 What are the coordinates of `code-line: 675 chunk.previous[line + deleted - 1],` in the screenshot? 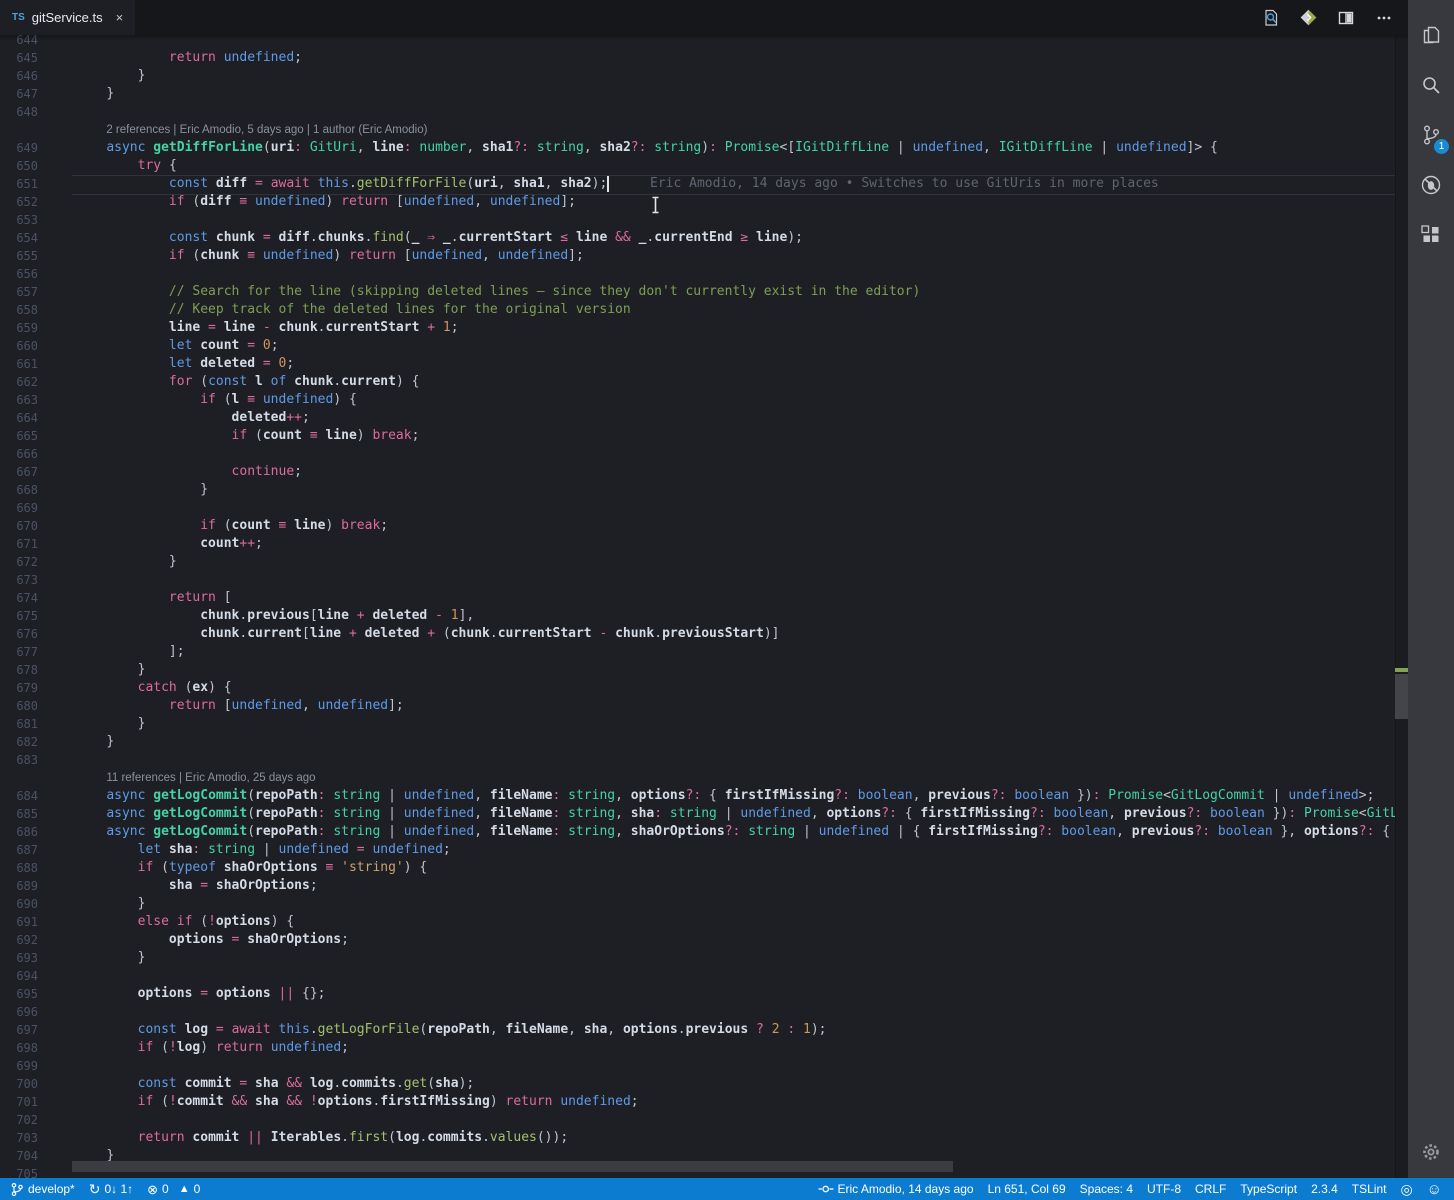 It's located at (704, 616).